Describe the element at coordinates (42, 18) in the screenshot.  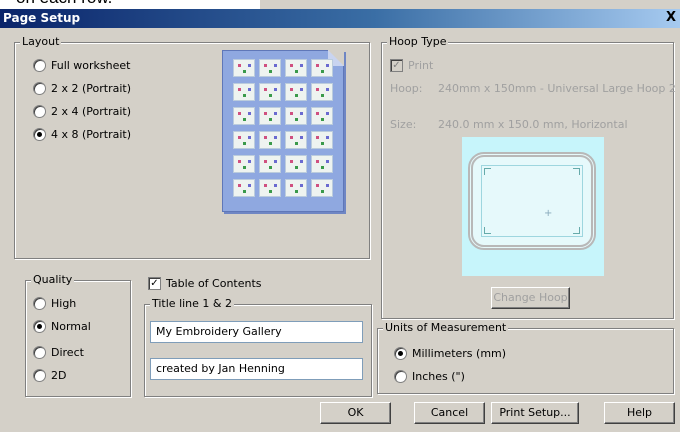
I see `window-title: Page Setup` at that location.